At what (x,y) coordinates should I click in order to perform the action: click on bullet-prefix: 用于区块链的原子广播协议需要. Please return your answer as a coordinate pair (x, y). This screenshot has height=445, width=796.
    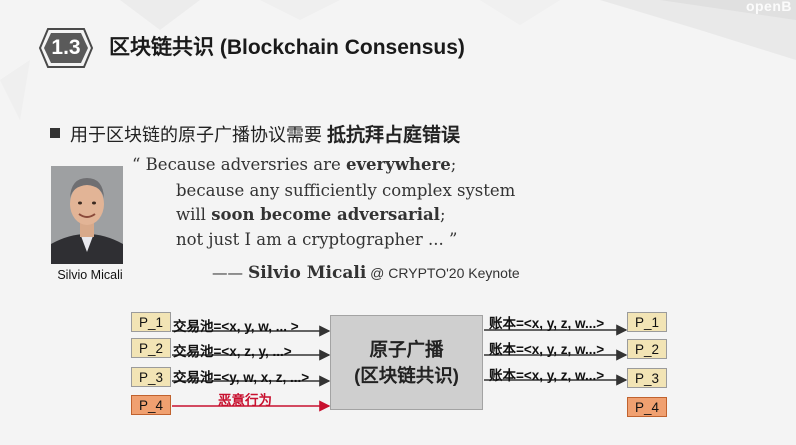
    Looking at the image, I should click on (196, 135).